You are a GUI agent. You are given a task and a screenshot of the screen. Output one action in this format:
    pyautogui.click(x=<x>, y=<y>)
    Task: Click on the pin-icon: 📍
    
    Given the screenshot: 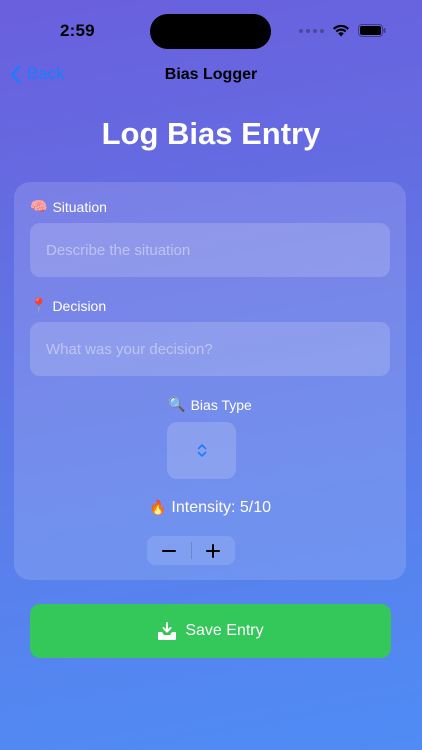 What is the action you would take?
    pyautogui.click(x=39, y=306)
    